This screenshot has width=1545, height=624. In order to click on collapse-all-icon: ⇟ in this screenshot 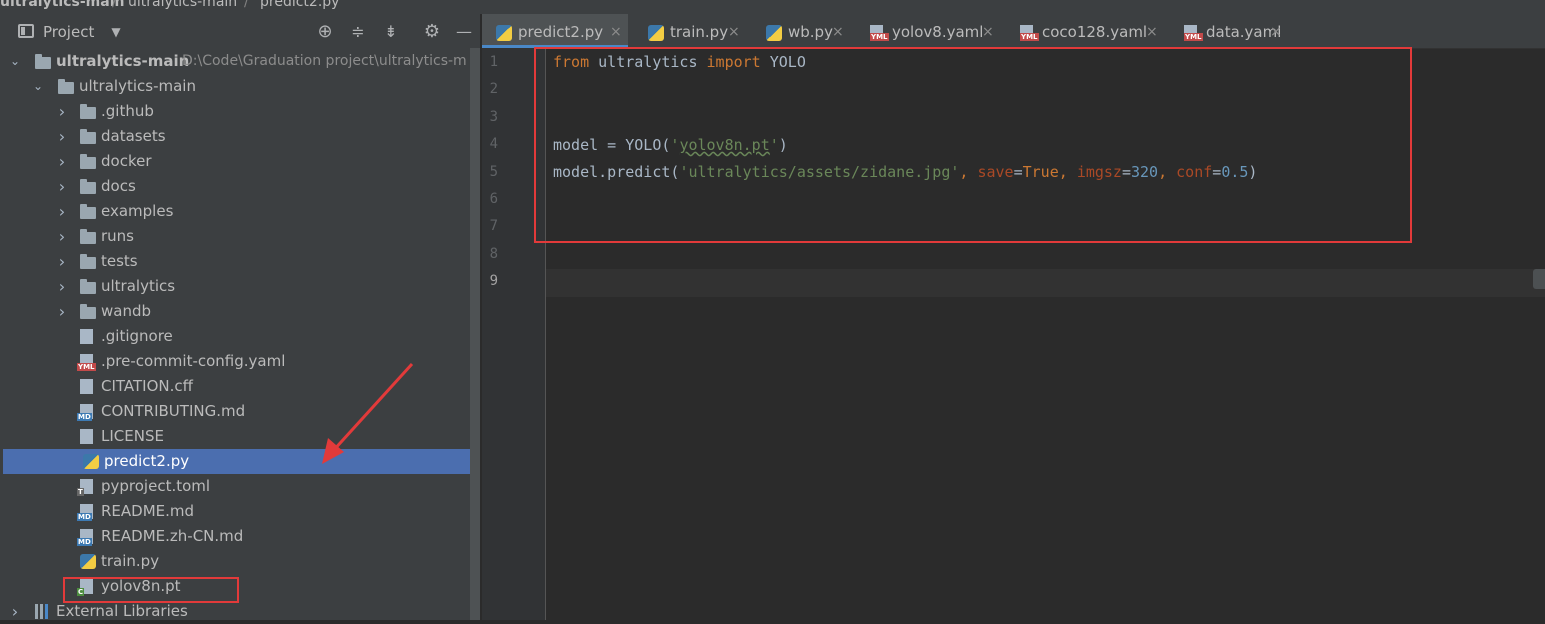, I will do `click(391, 32)`.